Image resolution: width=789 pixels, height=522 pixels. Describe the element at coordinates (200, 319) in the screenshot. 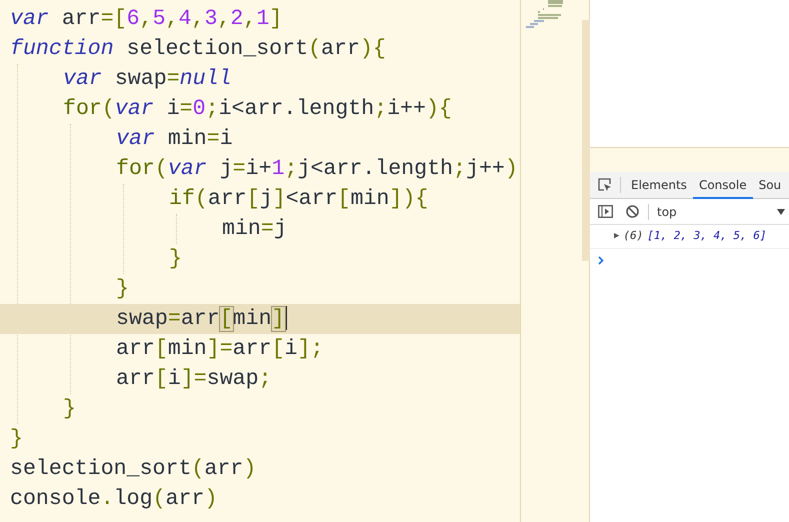

I see `code-line: swap=arr[min]` at that location.